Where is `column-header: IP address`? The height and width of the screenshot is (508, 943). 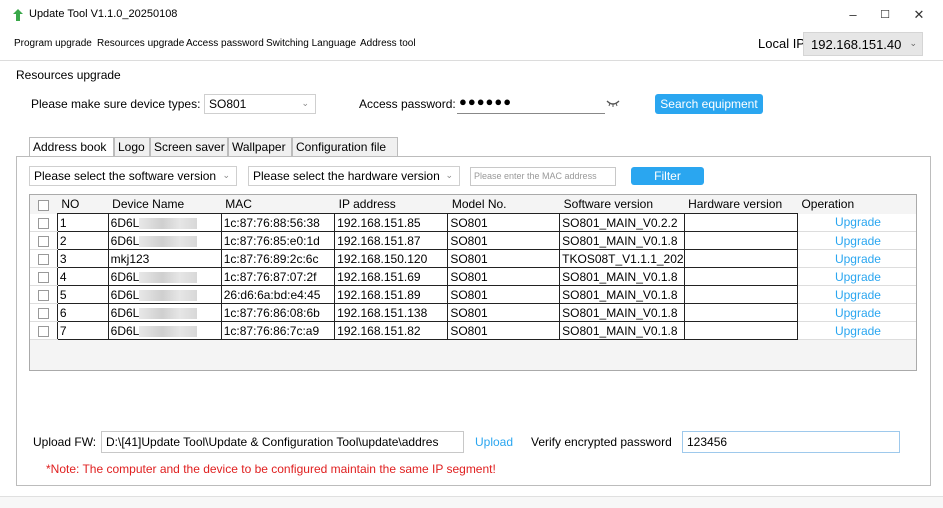 column-header: IP address is located at coordinates (391, 204).